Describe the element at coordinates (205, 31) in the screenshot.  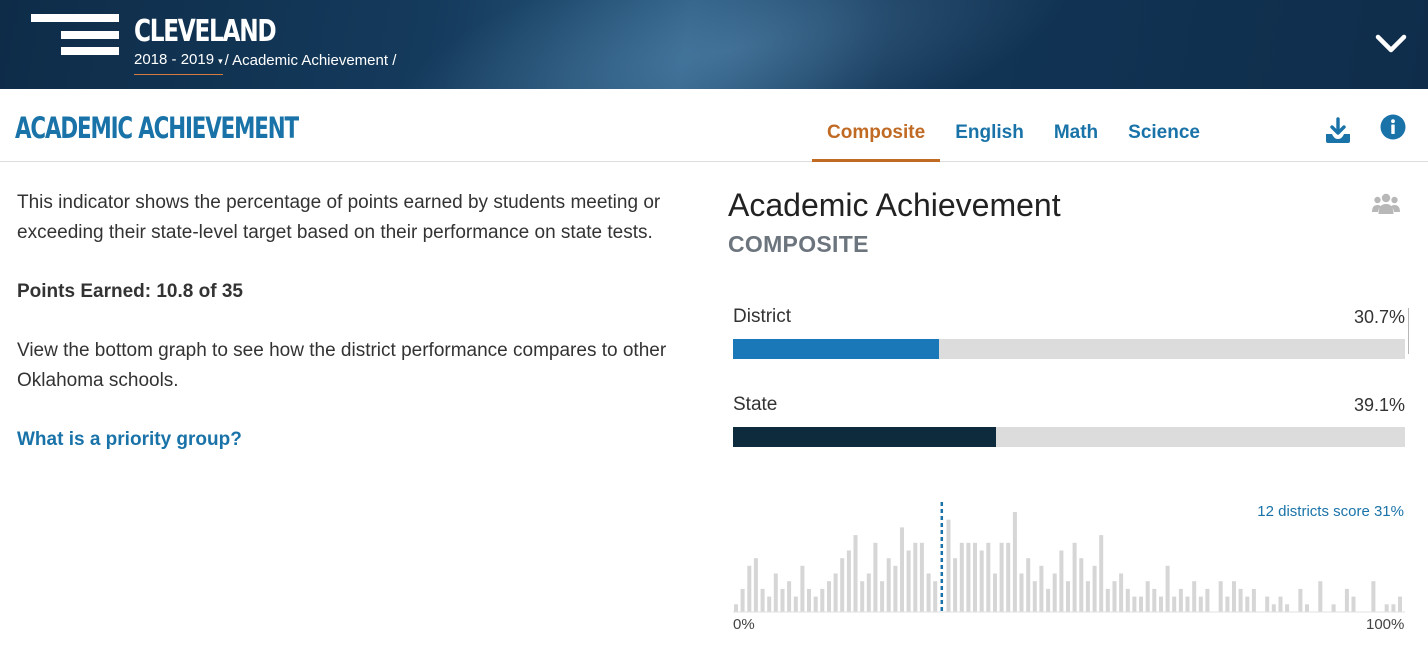
I see `district-name: CLEVELAND` at that location.